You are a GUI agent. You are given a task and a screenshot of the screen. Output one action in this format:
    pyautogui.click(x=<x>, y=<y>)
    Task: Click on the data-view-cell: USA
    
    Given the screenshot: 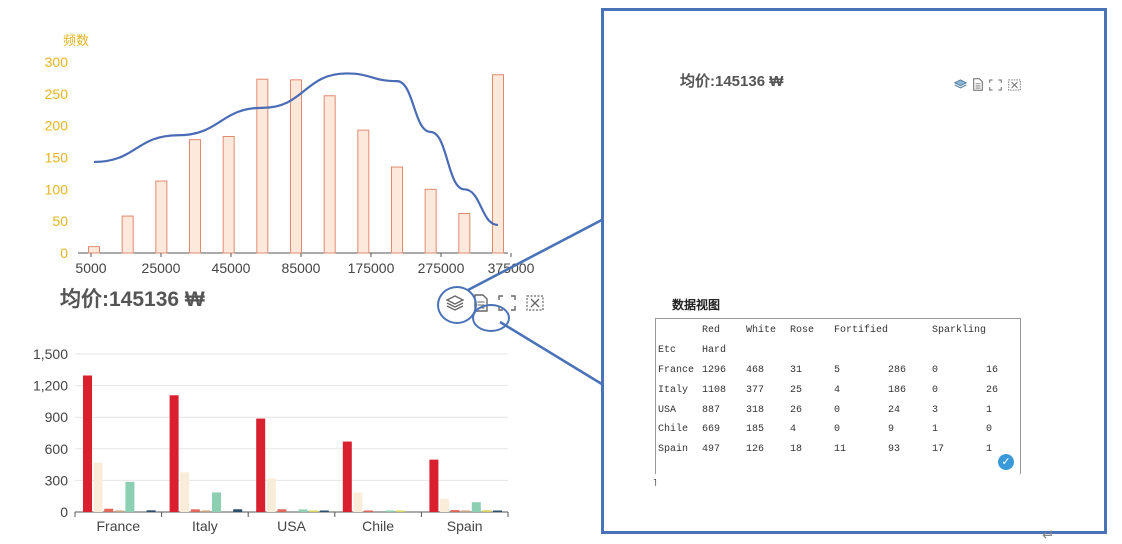 What is the action you would take?
    pyautogui.click(x=667, y=410)
    